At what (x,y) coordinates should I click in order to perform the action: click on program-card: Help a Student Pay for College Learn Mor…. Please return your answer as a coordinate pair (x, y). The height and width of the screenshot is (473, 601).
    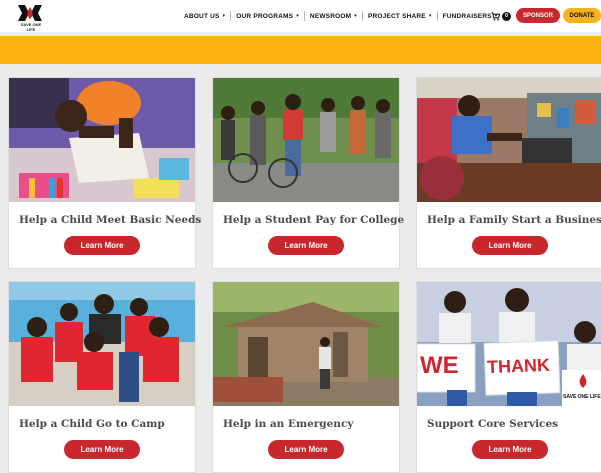
    Looking at the image, I should click on (308, 173).